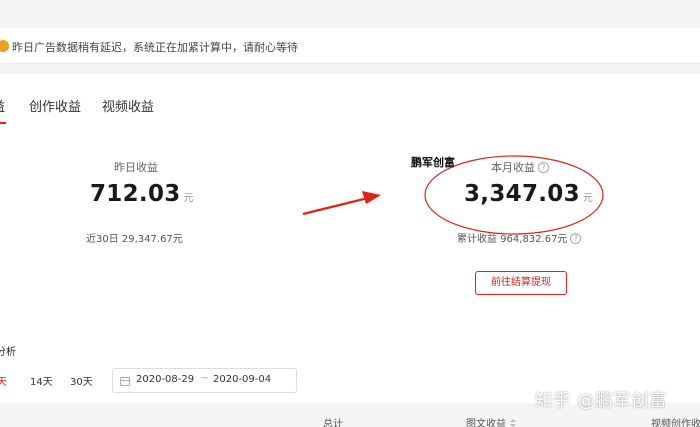 The width and height of the screenshot is (700, 427). I want to click on annotation-label: 鹏军创富, so click(433, 162).